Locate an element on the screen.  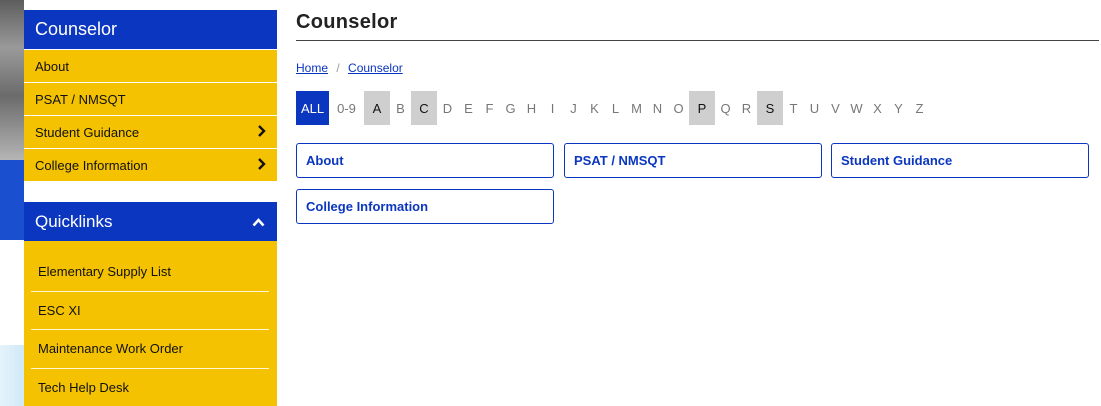
letter-filter-m: M is located at coordinates (636, 108).